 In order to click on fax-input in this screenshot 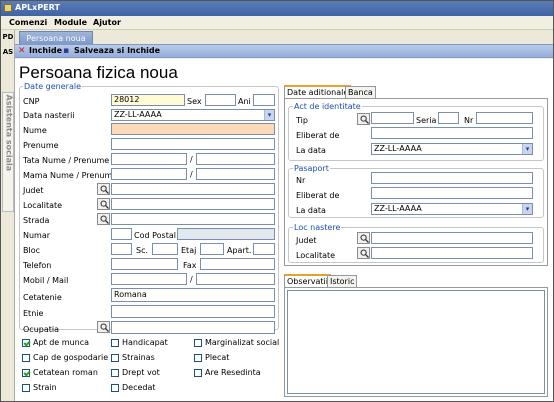, I will do `click(237, 264)`.